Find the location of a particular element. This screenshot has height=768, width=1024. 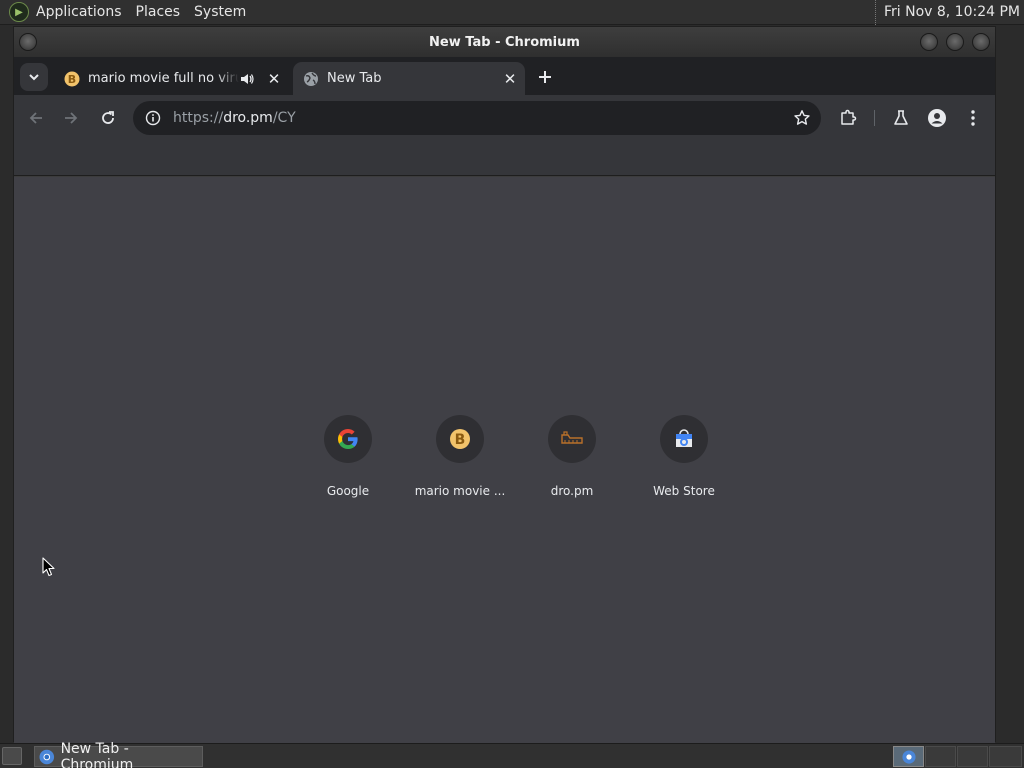

forward-button is located at coordinates (71, 118).